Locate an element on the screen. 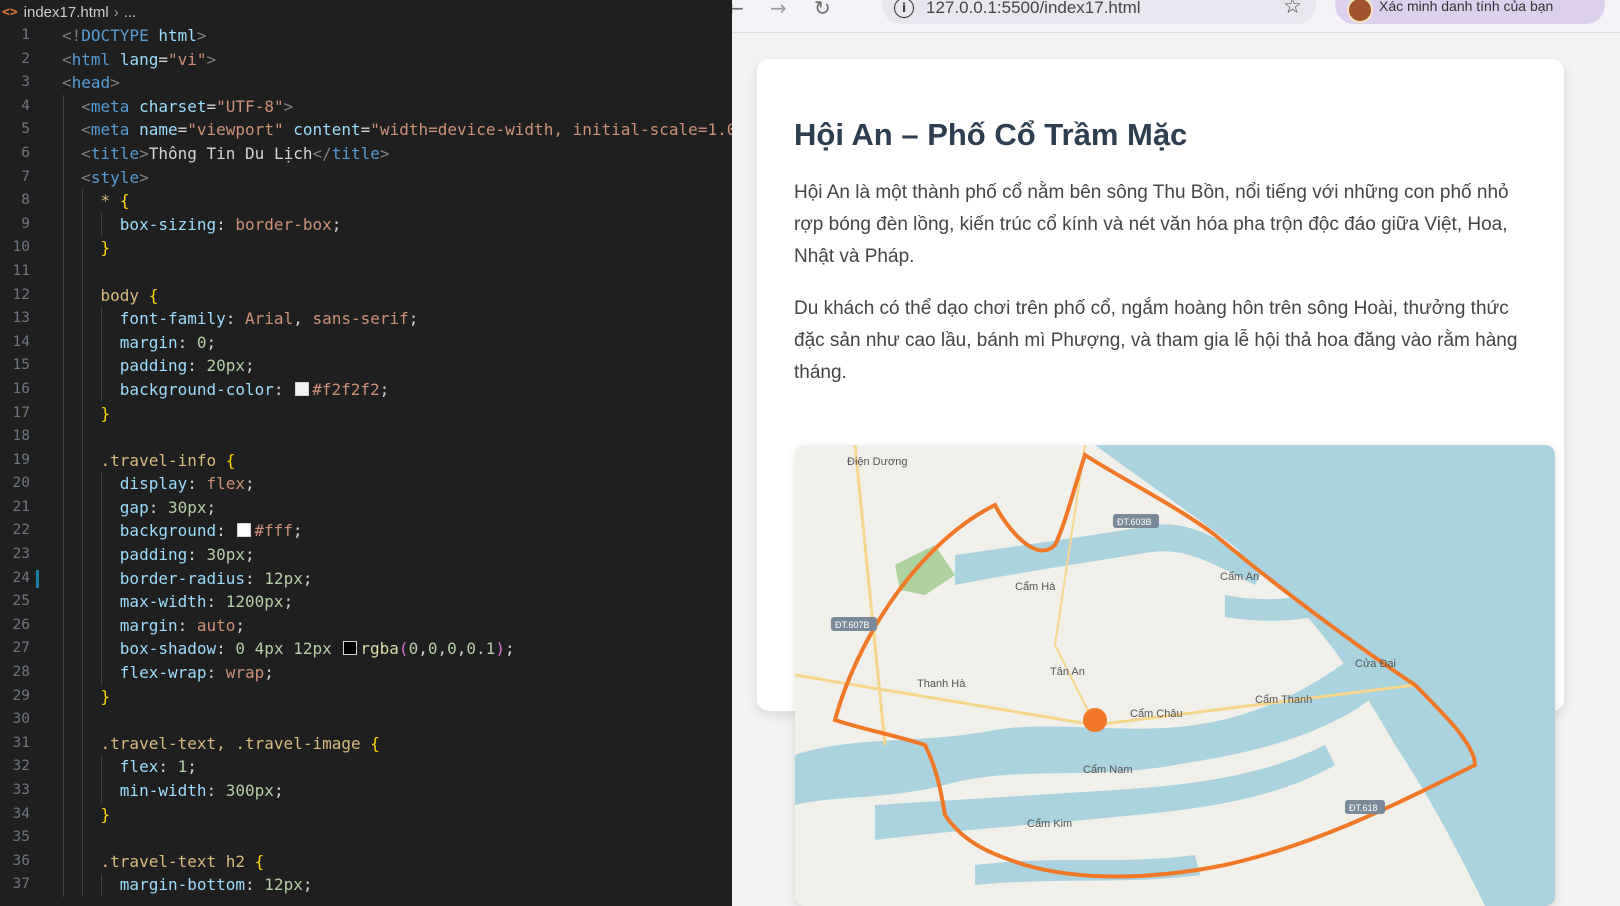 The height and width of the screenshot is (906, 1620). line-number: 5 is located at coordinates (25, 129).